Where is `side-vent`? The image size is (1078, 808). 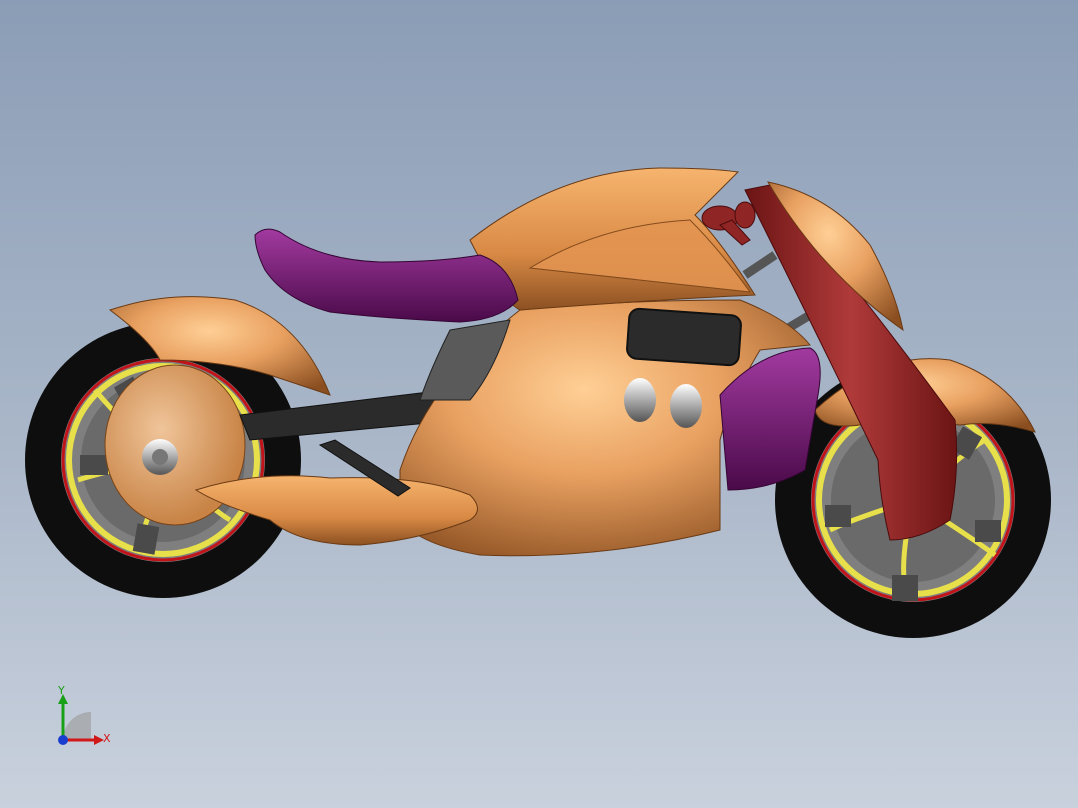
side-vent is located at coordinates (684, 337).